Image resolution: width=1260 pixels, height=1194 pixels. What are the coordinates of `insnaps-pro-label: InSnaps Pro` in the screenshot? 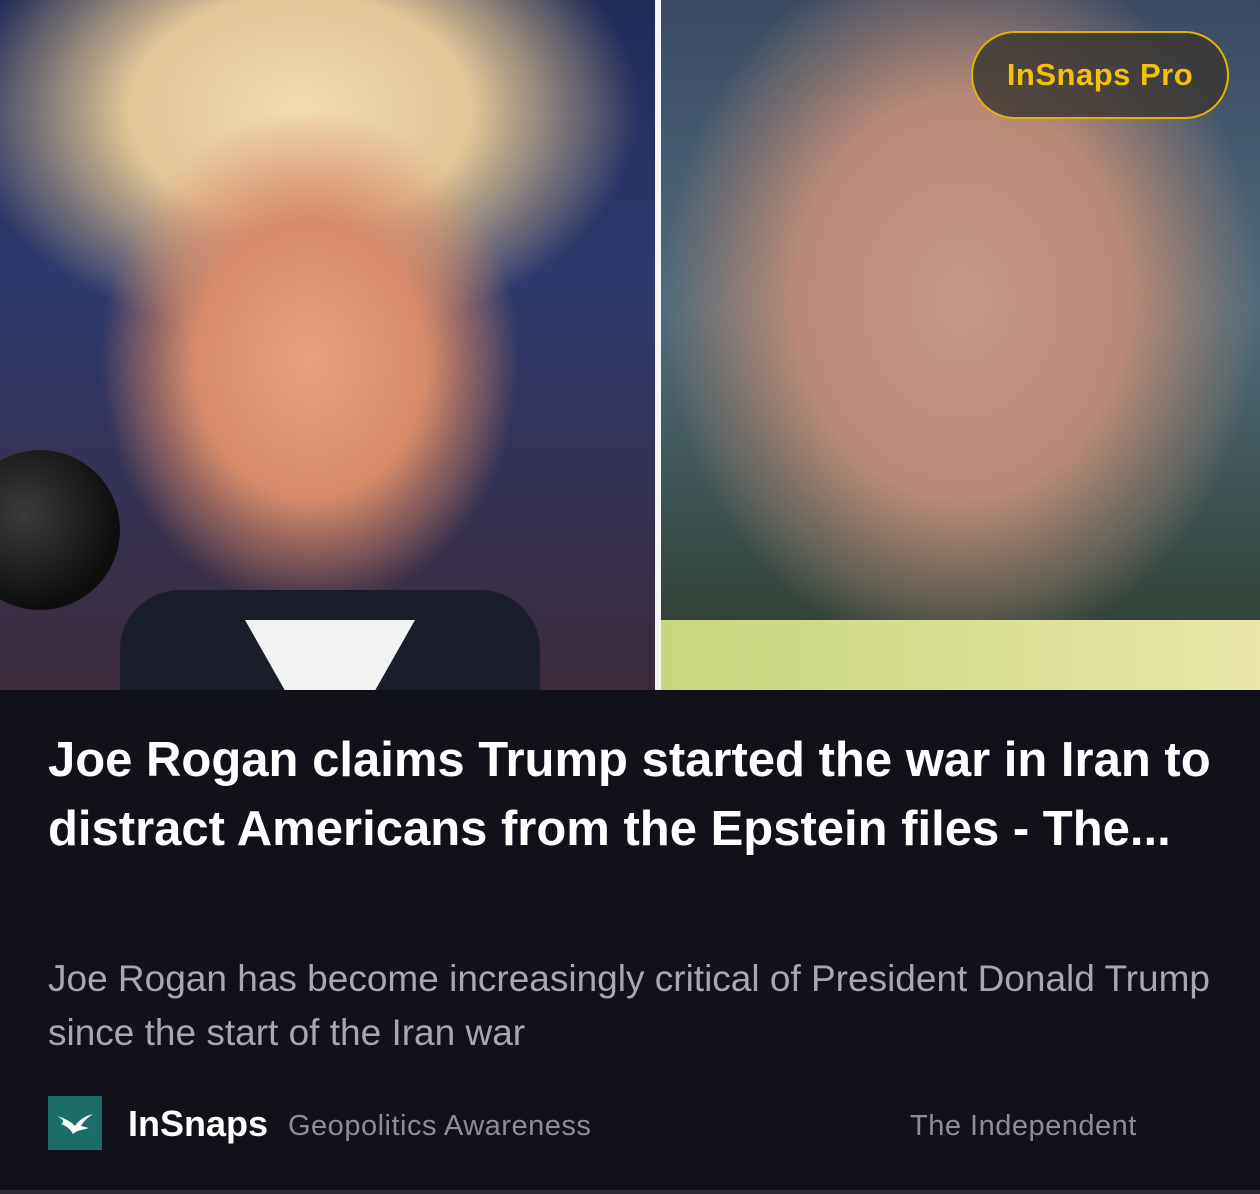 It's located at (1100, 74).